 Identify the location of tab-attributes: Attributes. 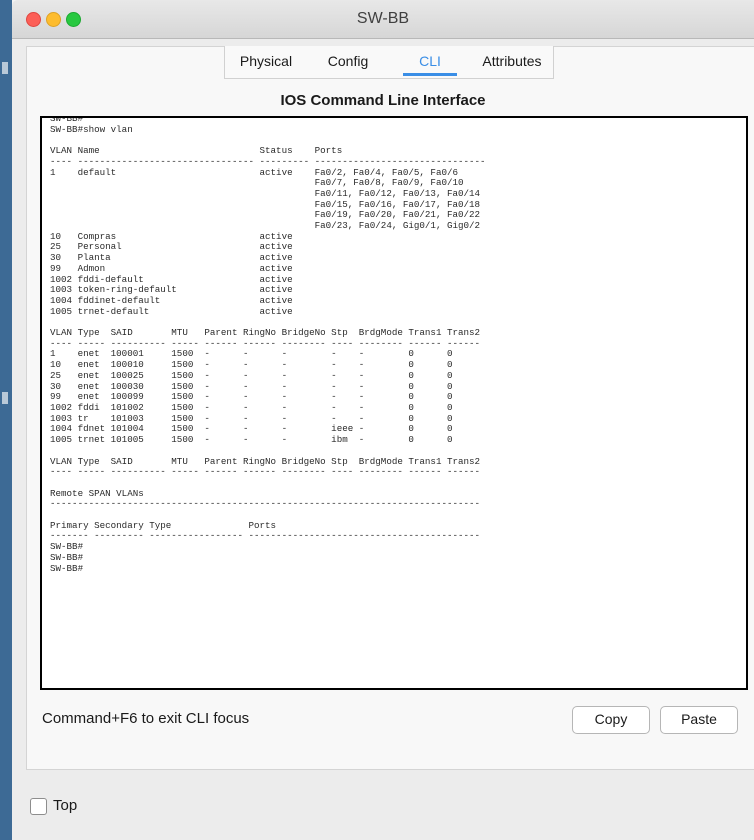
(512, 62).